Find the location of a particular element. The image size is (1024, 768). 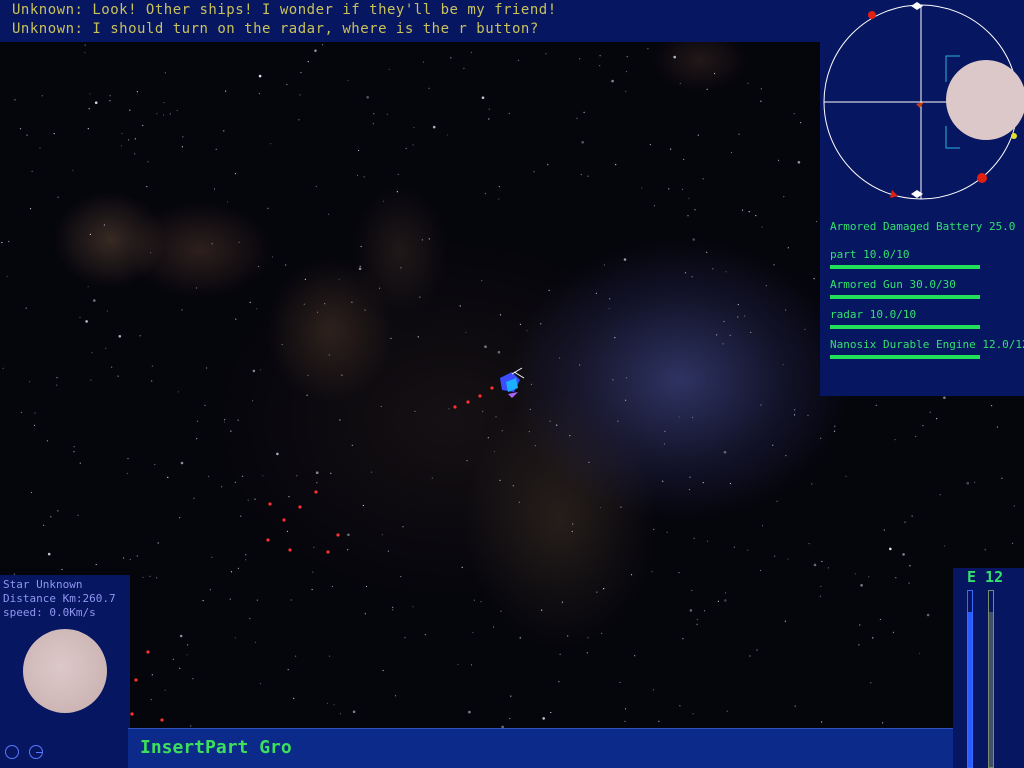

energy-panel: E 12 is located at coordinates (988, 668).